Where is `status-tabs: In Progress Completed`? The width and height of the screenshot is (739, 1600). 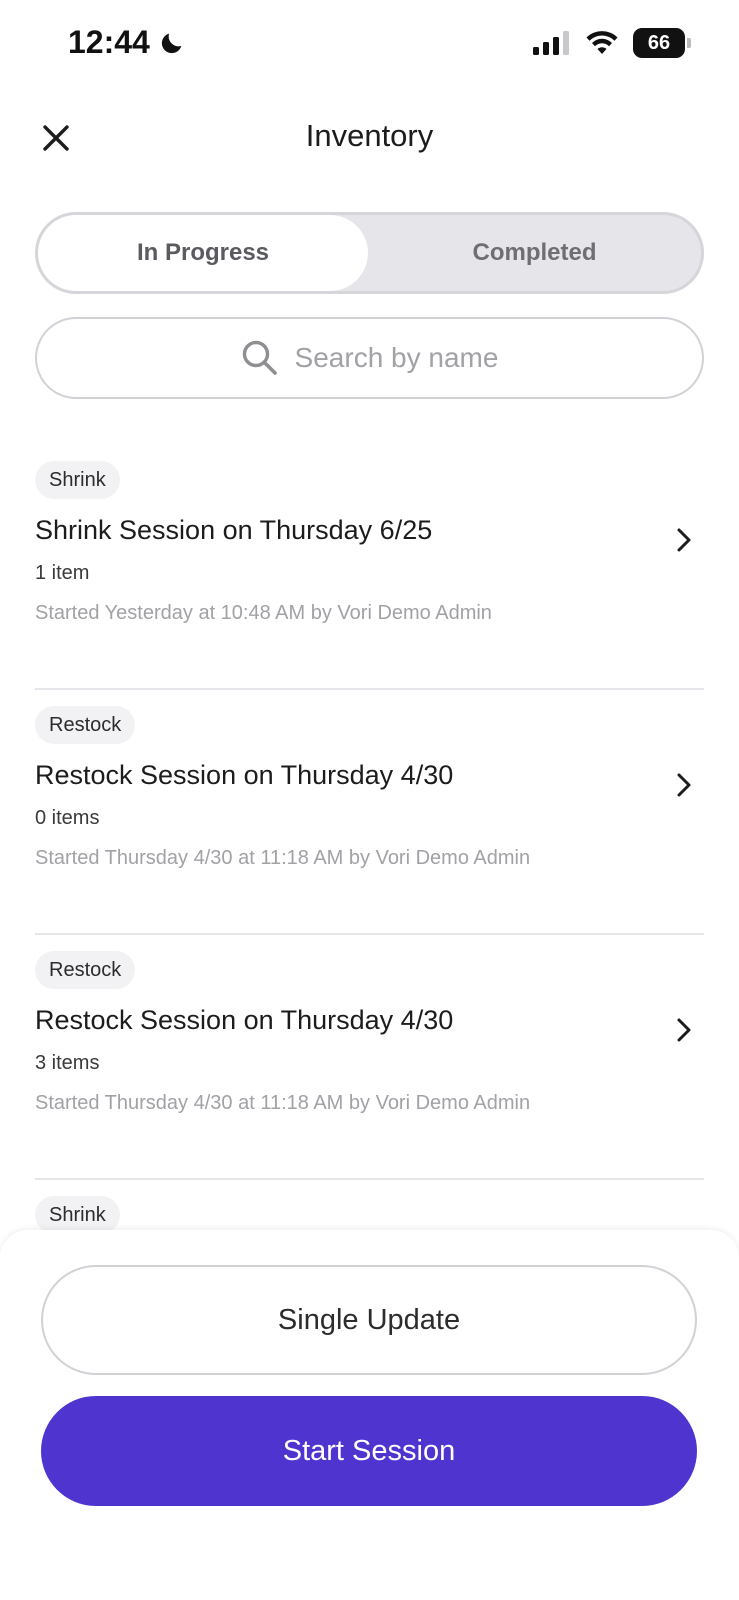
status-tabs: In Progress Completed is located at coordinates (369, 253).